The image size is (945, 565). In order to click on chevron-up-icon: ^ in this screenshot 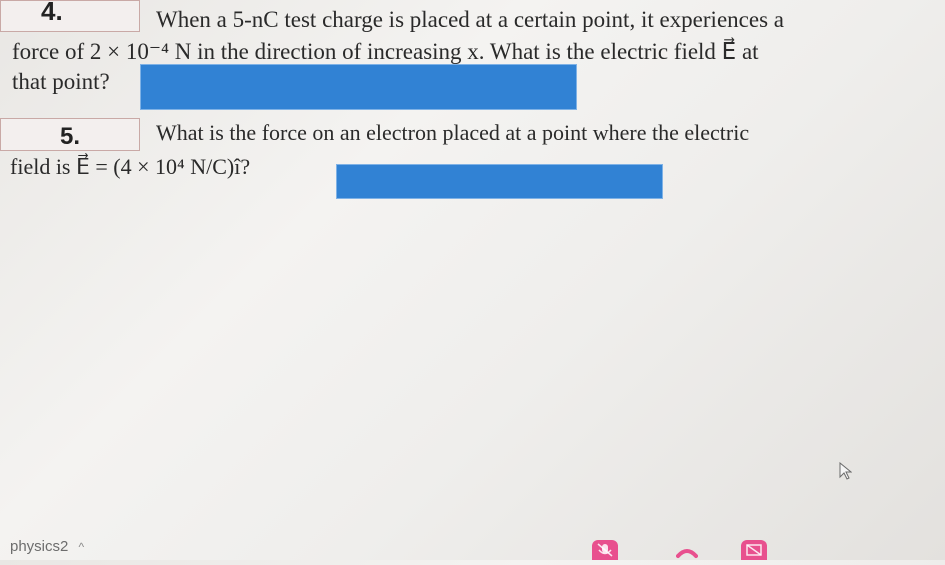, I will do `click(81, 547)`.